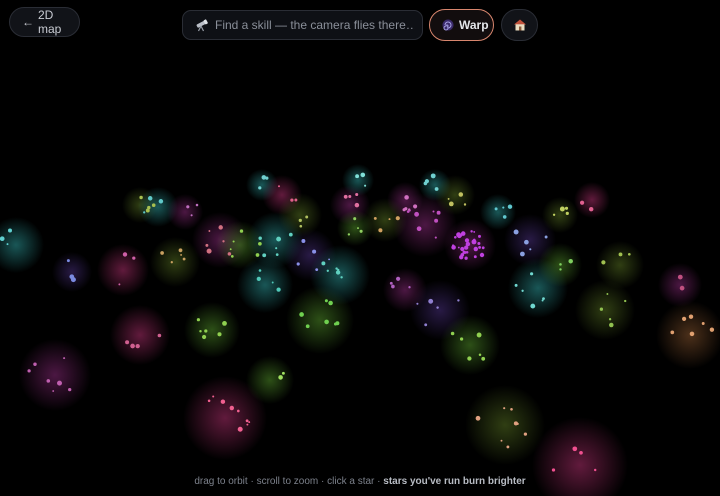 The width and height of the screenshot is (720, 496). I want to click on home-button, so click(519, 25).